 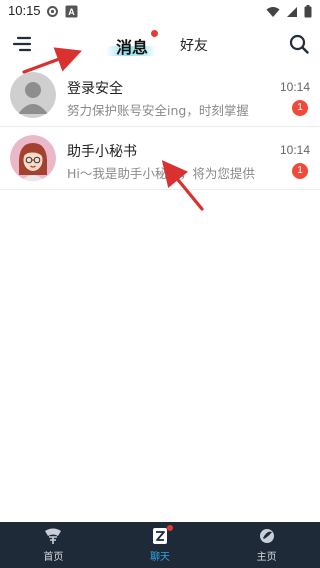 I want to click on search-icon, so click(x=299, y=44).